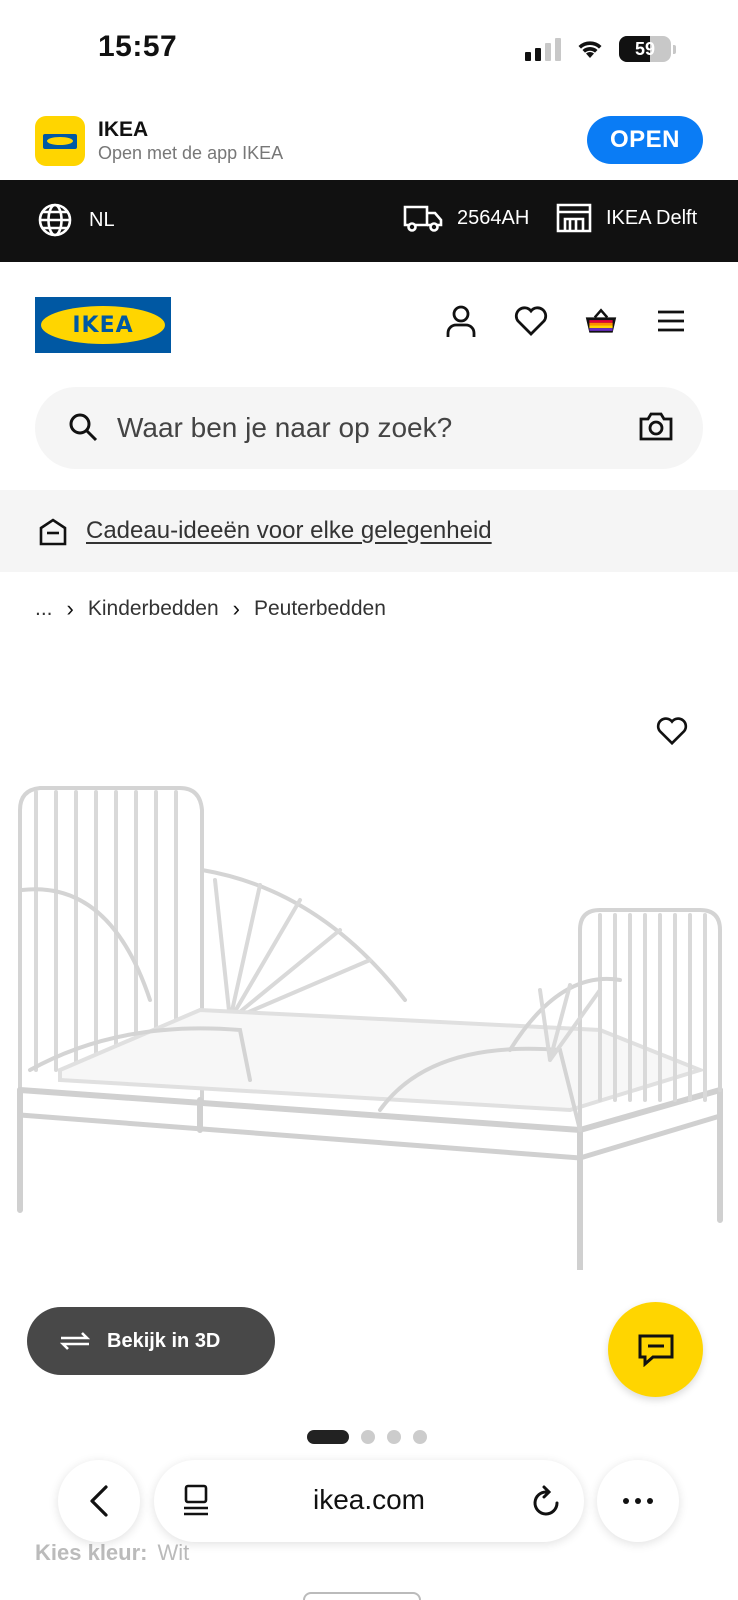 The width and height of the screenshot is (738, 1600). I want to click on browser-more-button, so click(638, 1501).